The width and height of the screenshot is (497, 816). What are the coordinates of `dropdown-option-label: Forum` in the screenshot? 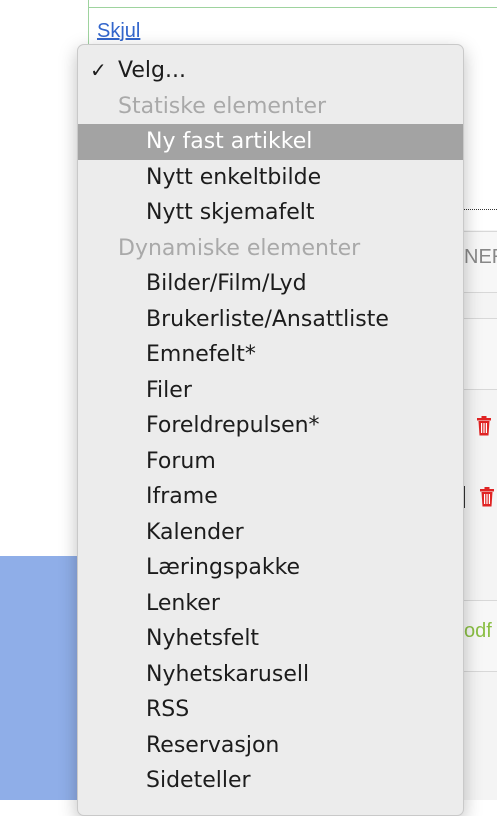 It's located at (181, 461).